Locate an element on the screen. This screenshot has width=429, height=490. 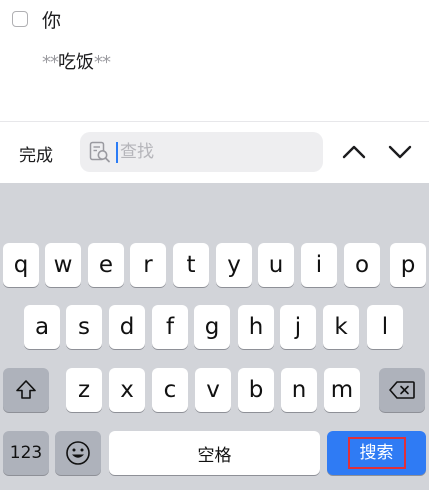
key-e: e is located at coordinates (106, 265).